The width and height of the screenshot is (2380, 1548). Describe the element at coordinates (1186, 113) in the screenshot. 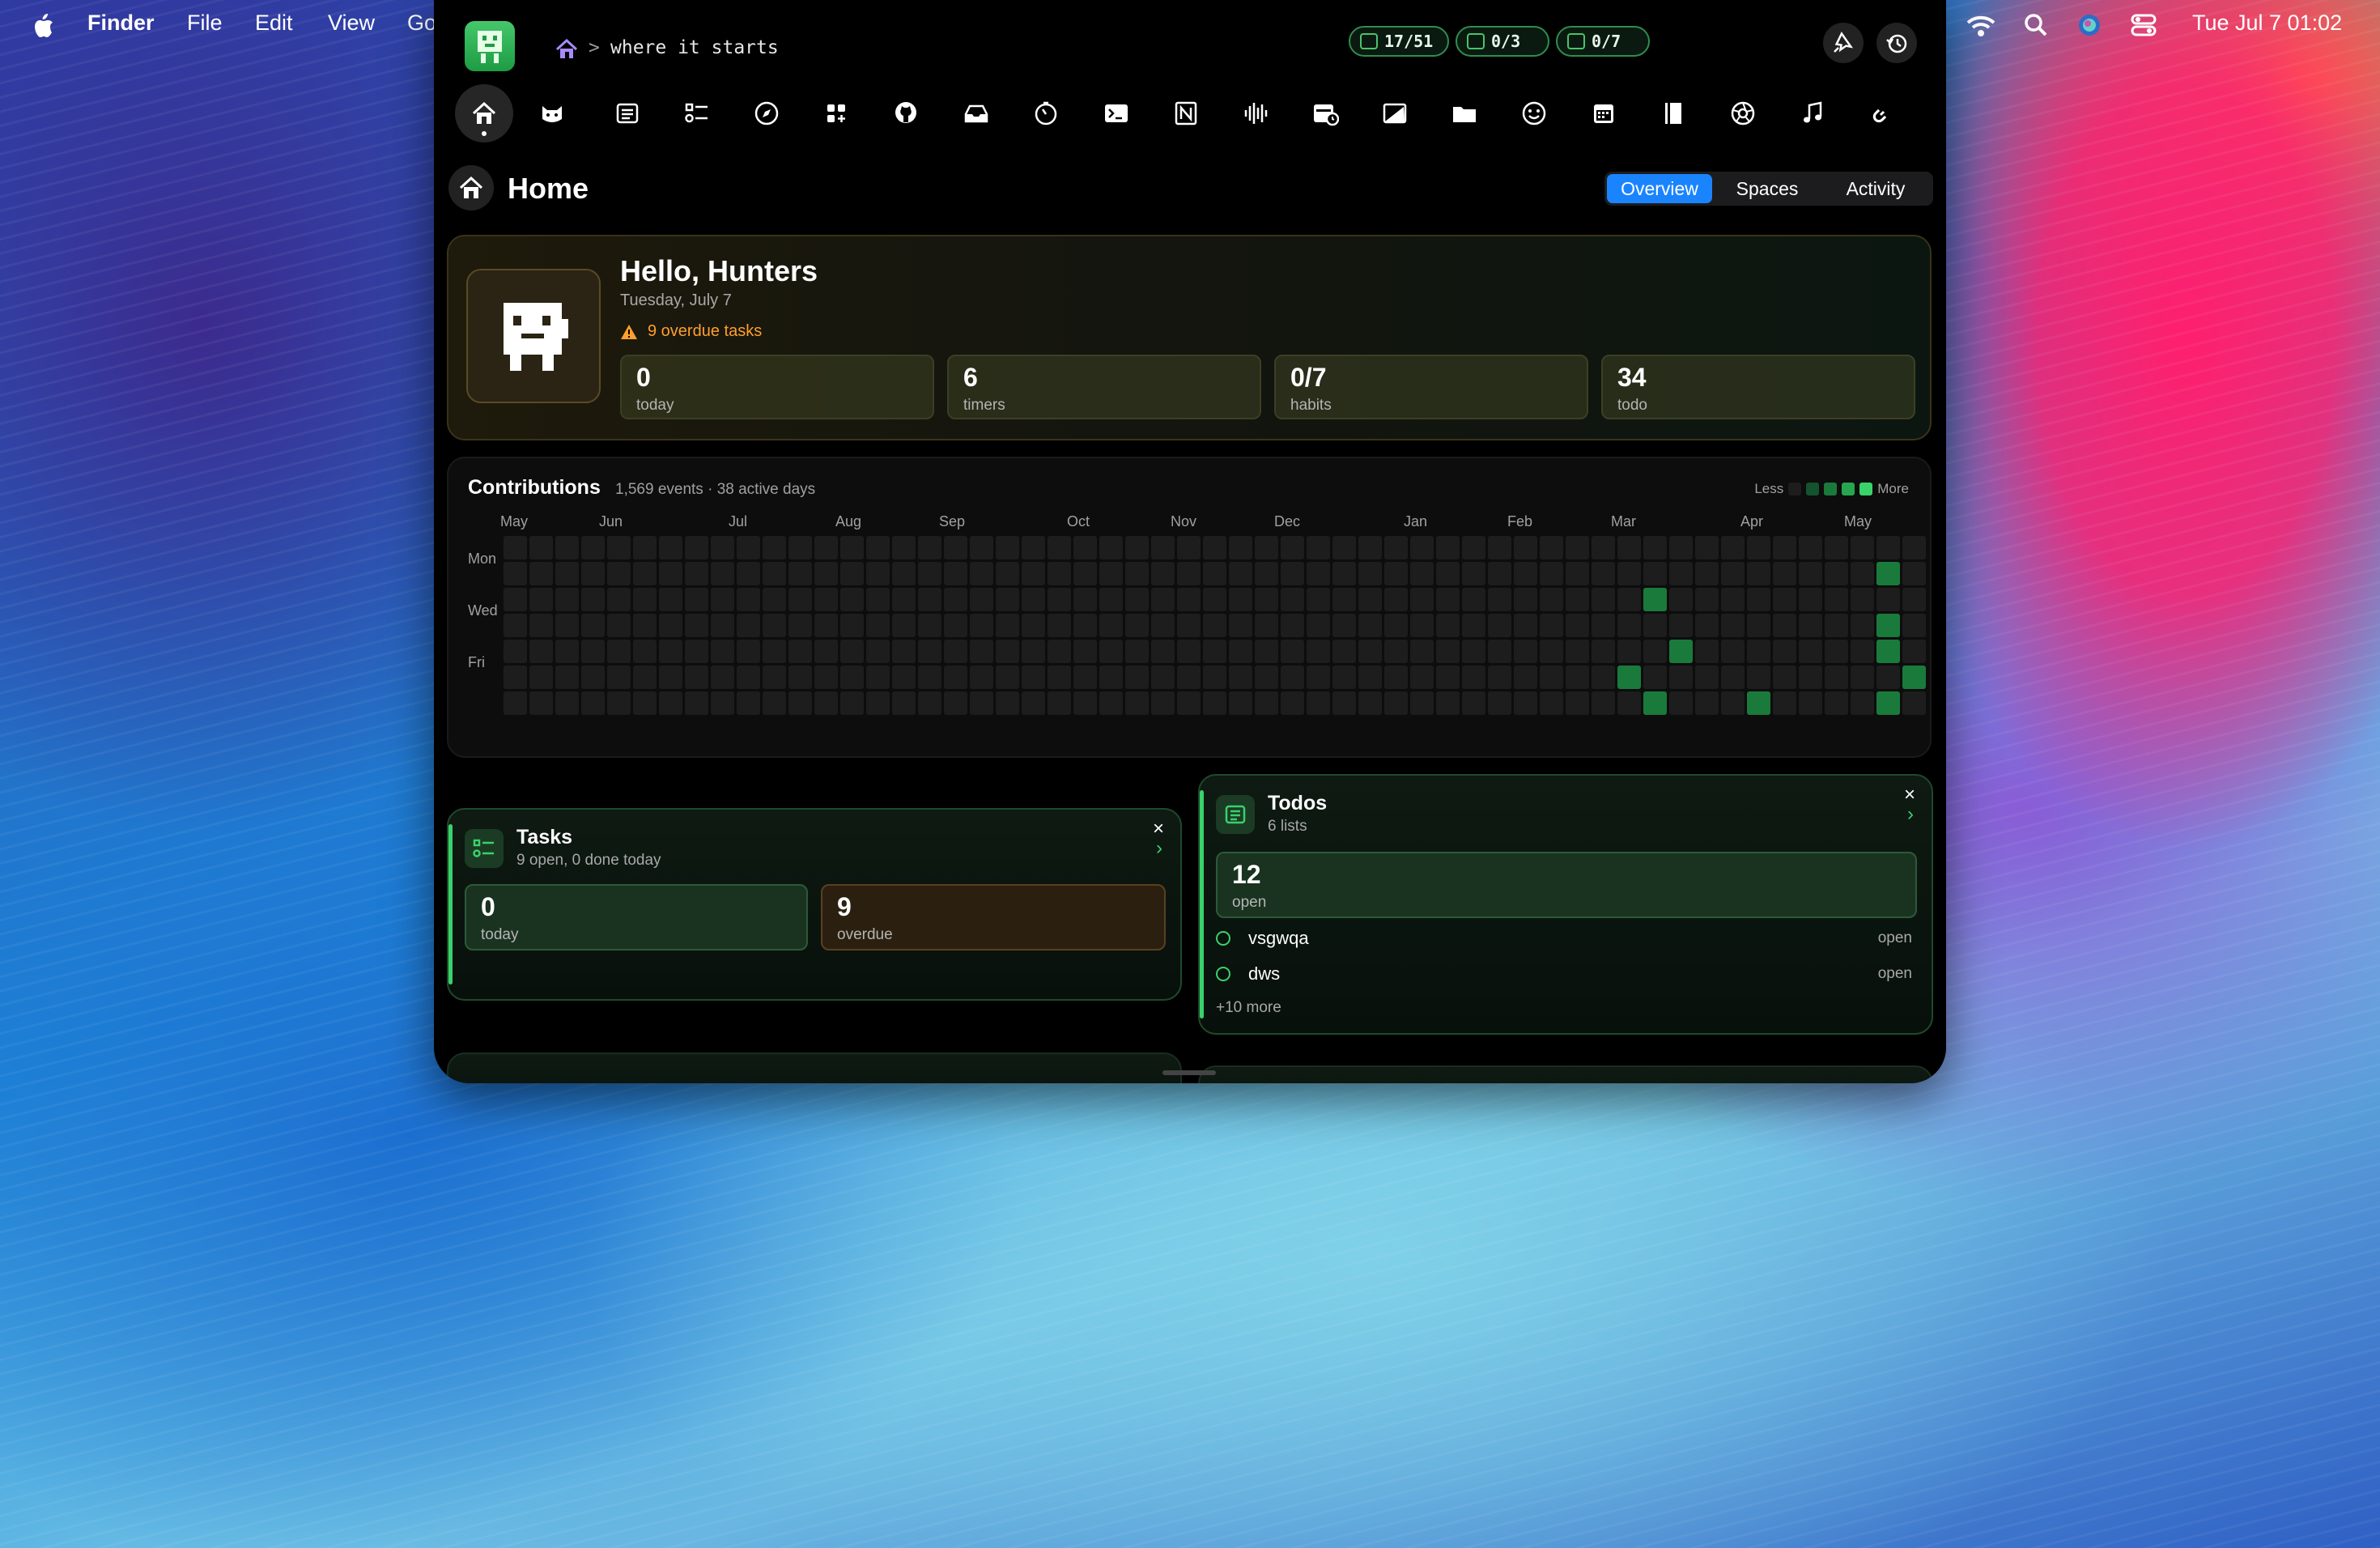

I see `toolbar-notion` at that location.